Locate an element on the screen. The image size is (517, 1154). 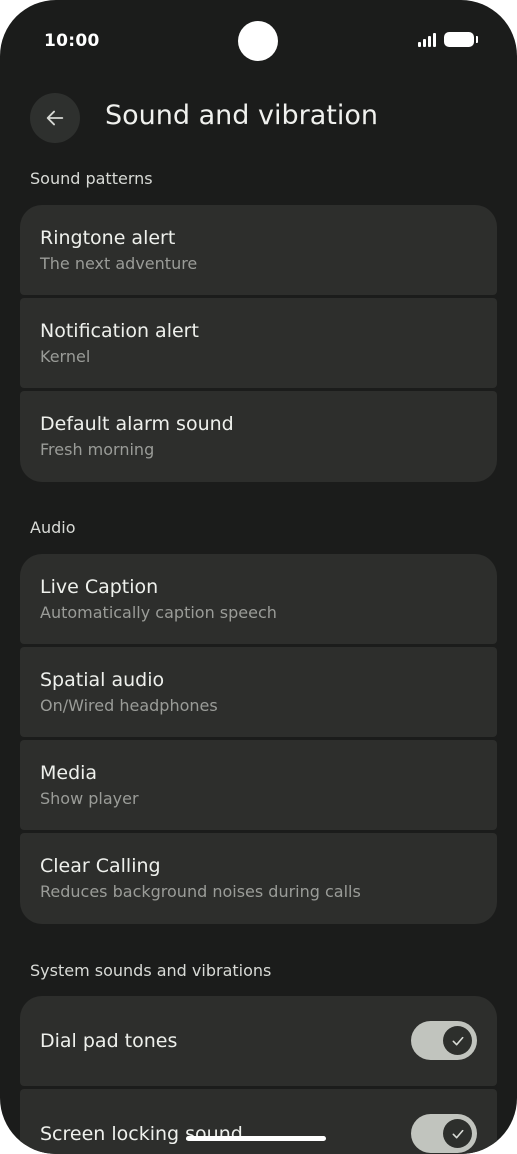
item-title: Screen locking sound is located at coordinates (141, 1134).